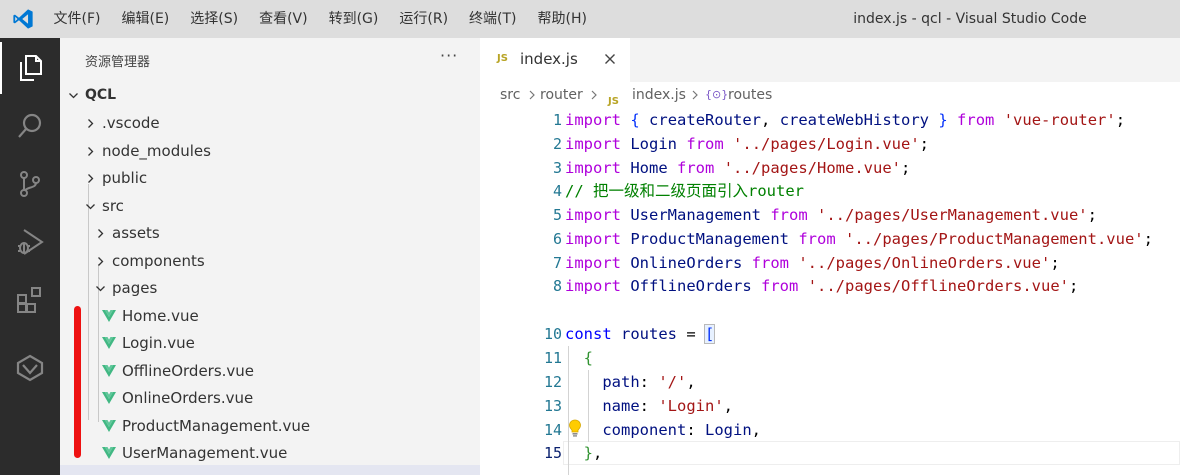  What do you see at coordinates (640, 334) in the screenshot?
I see `code-line: const routes = [` at bounding box center [640, 334].